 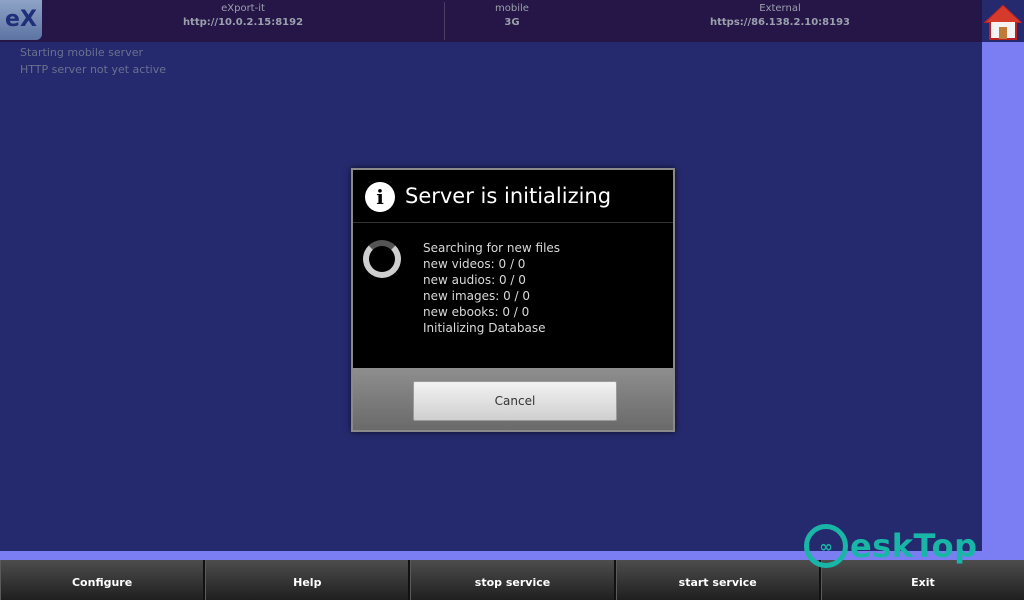 What do you see at coordinates (308, 580) in the screenshot?
I see `help-button: Help` at bounding box center [308, 580].